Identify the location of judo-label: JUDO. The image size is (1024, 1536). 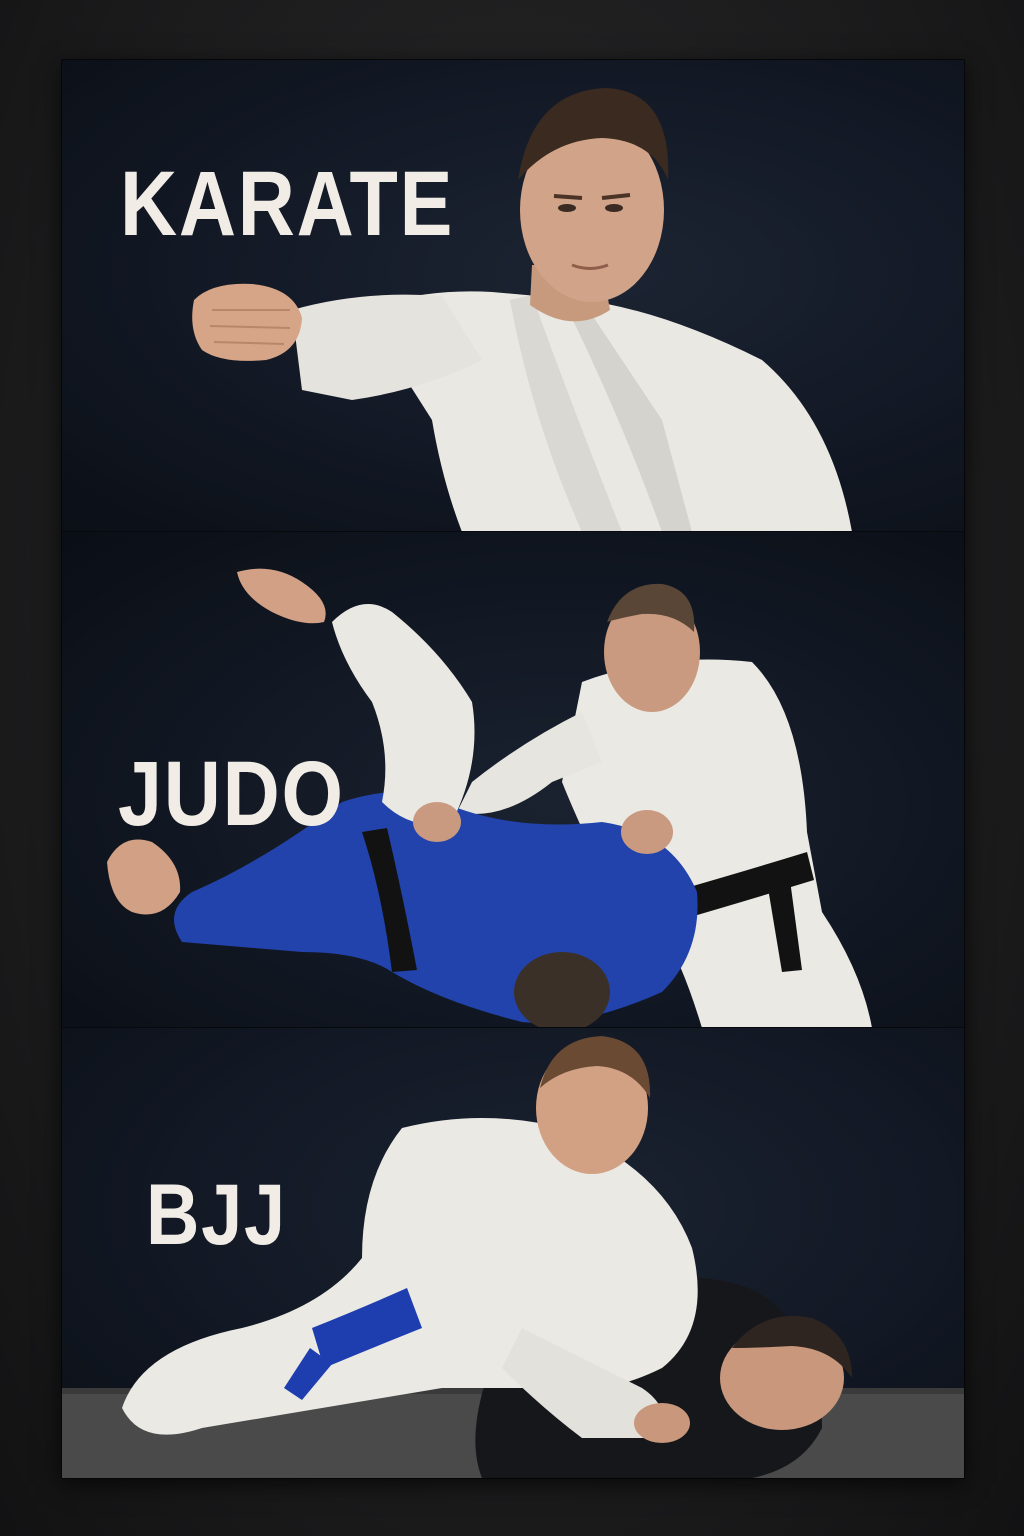
(231, 794).